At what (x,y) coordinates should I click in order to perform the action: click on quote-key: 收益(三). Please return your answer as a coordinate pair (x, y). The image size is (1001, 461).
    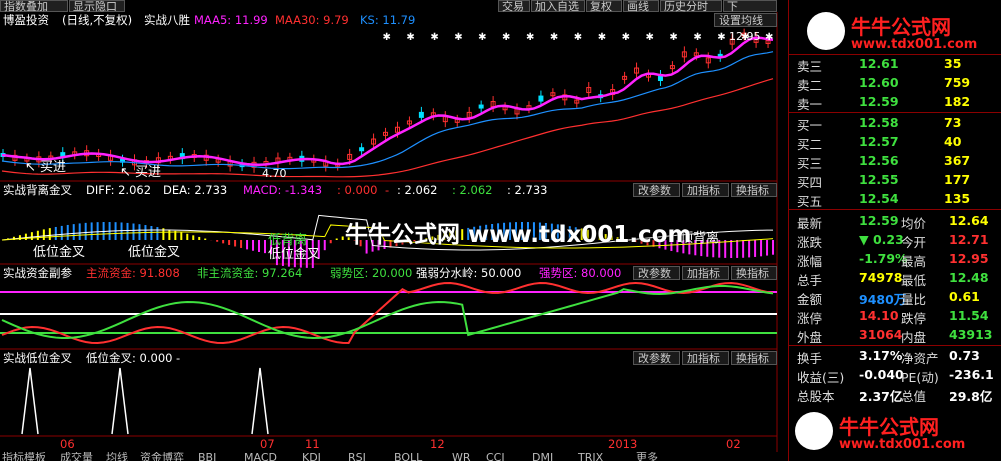
    Looking at the image, I should click on (821, 377).